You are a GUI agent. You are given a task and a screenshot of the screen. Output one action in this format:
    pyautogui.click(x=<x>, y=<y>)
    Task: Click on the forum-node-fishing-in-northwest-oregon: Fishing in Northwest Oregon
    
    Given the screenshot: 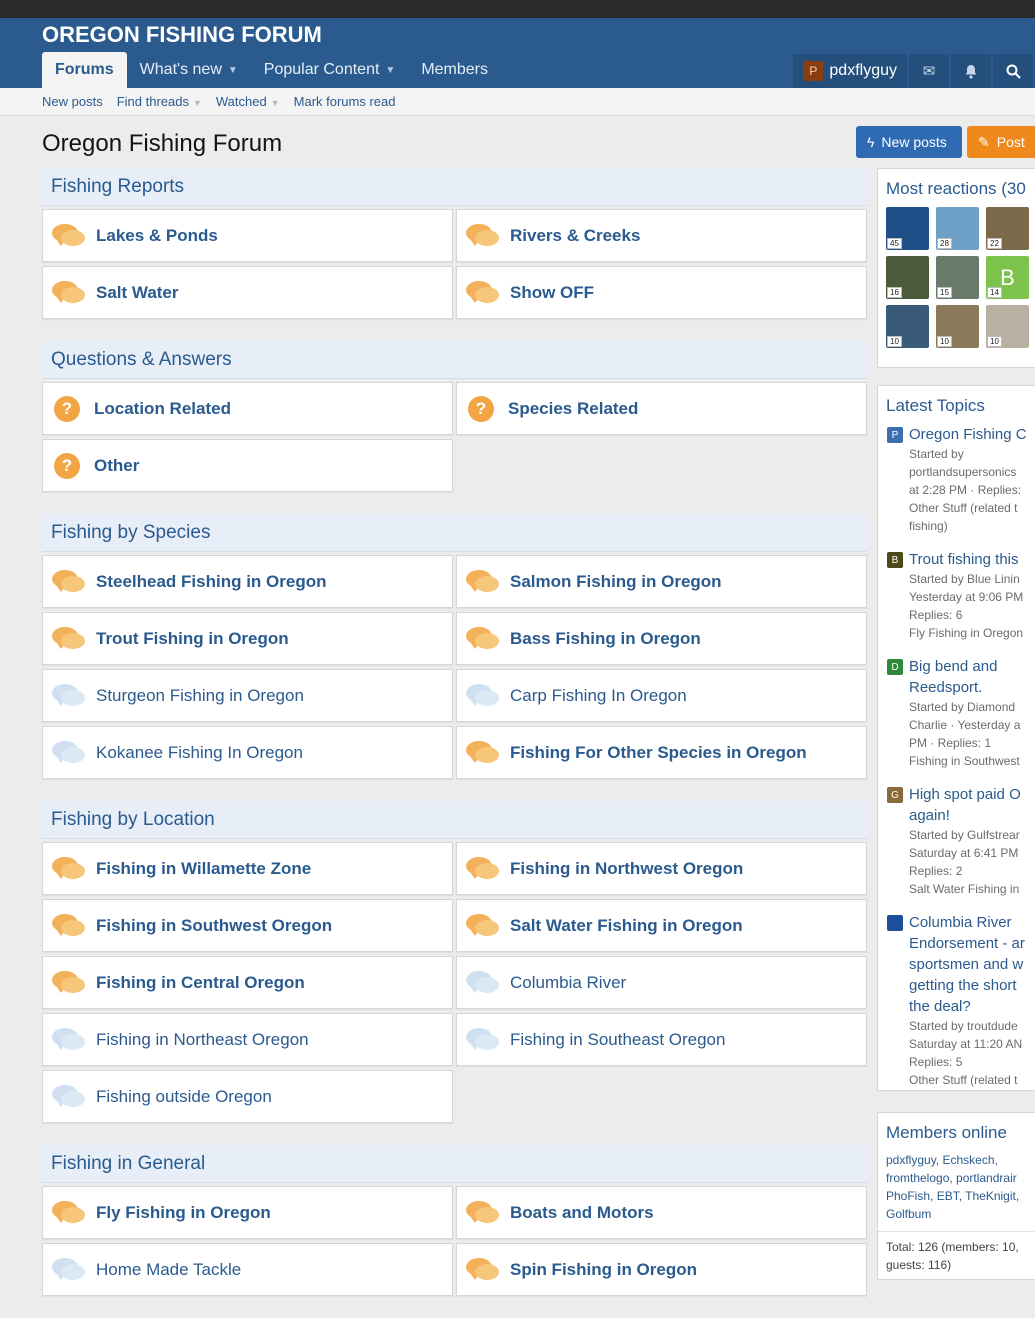 What is the action you would take?
    pyautogui.click(x=661, y=868)
    